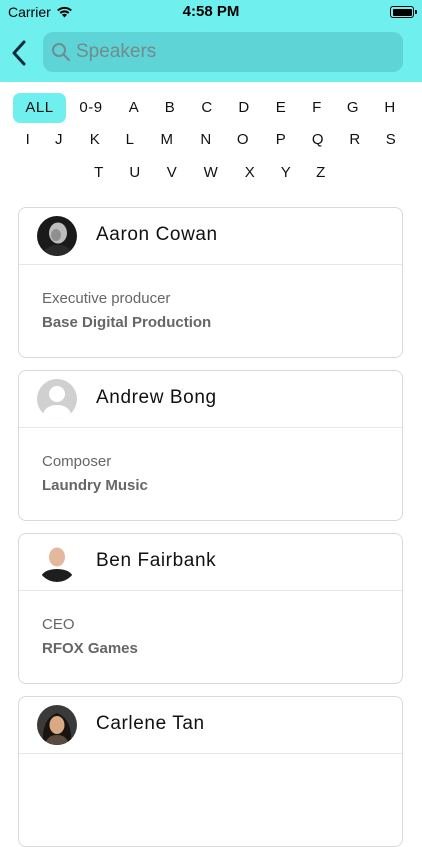 This screenshot has width=422, height=847. I want to click on user-placeholder-icon, so click(57, 399).